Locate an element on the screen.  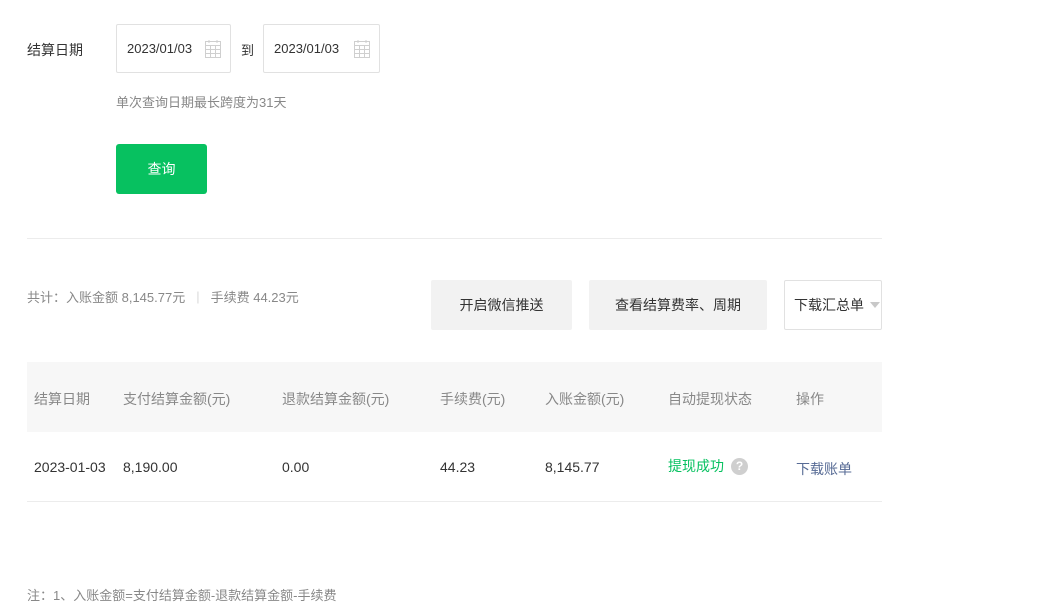
th-fee: 手续费(元) is located at coordinates (473, 399).